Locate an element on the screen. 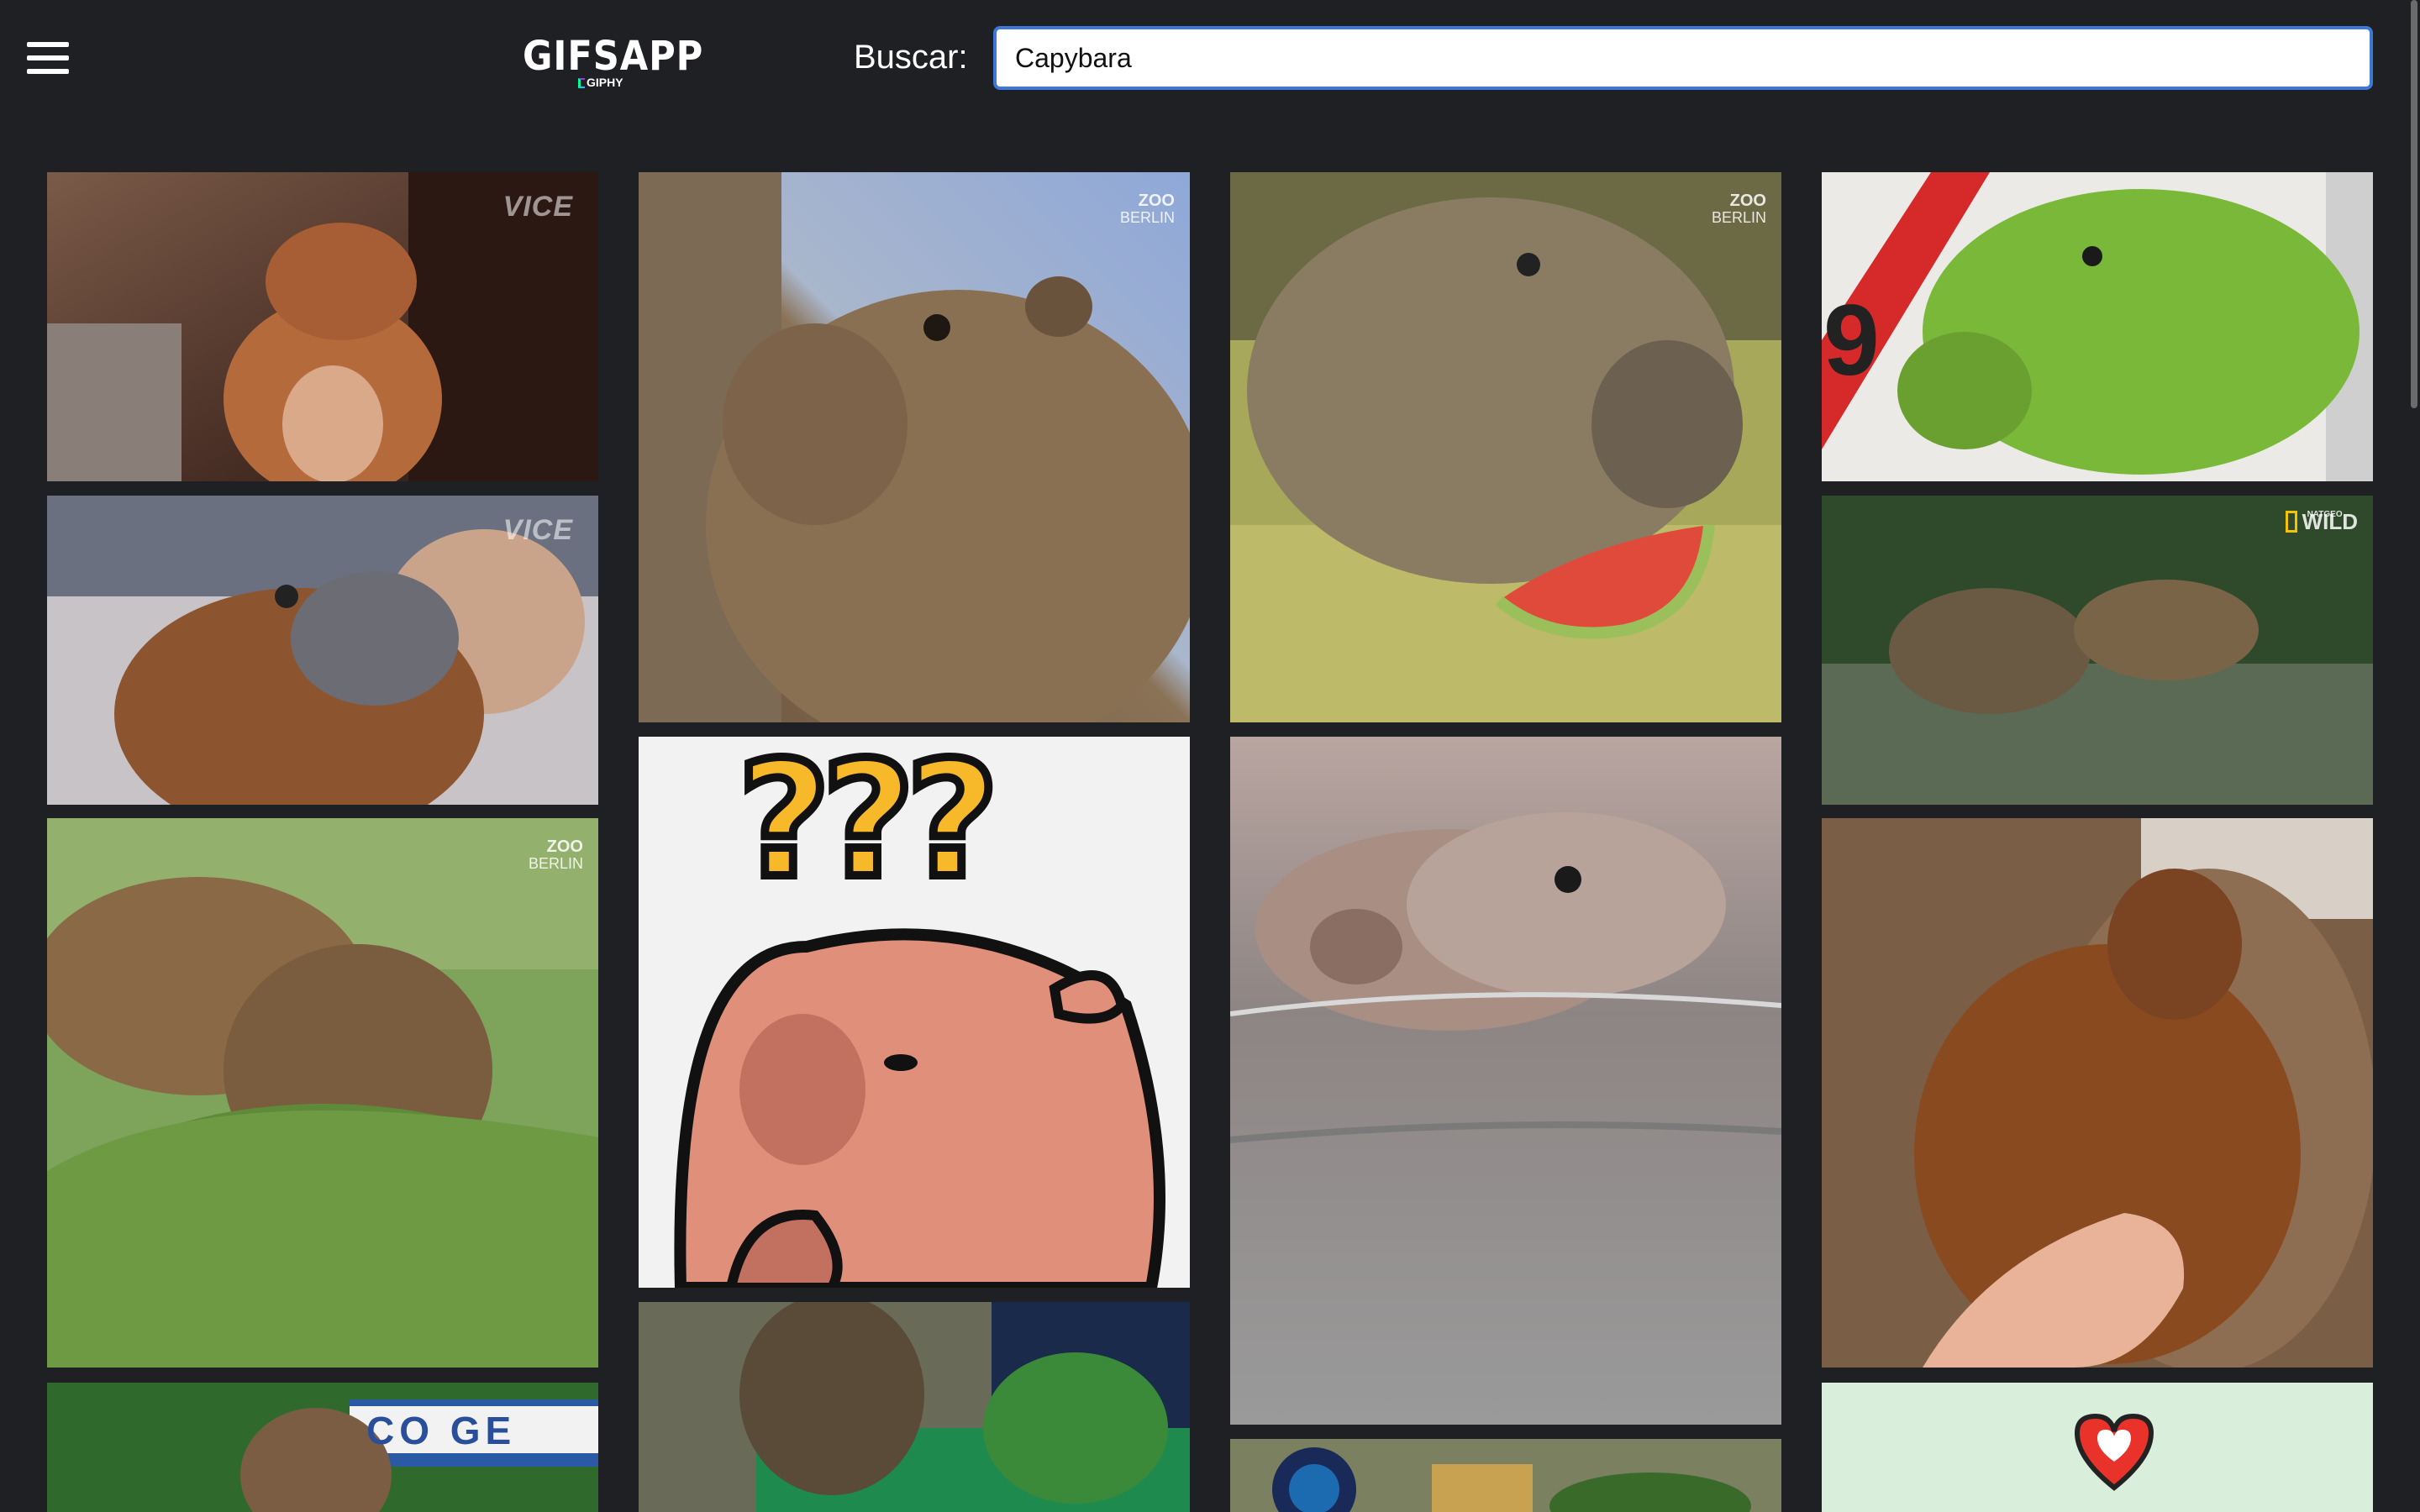 This screenshot has height=1512, width=2420. logo-title: GIFSAPP is located at coordinates (613, 56).